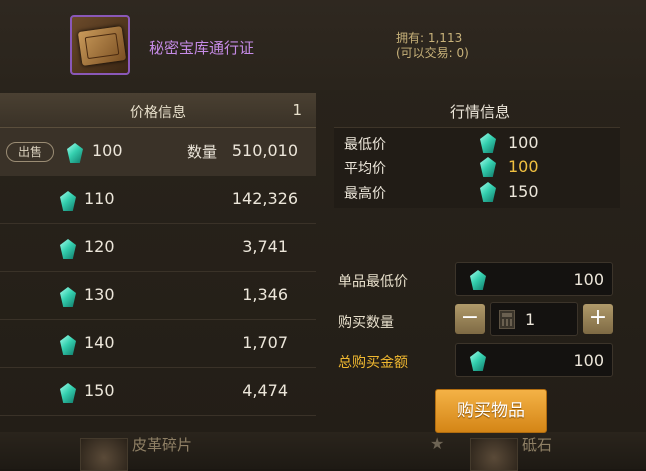 The image size is (646, 471). I want to click on whetstone-thumb, so click(494, 454).